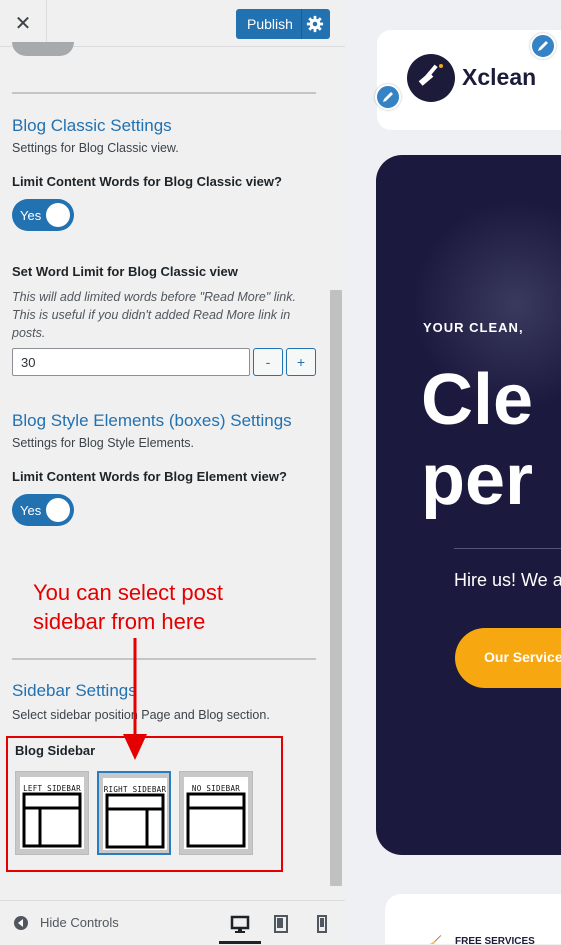  What do you see at coordinates (499, 77) in the screenshot?
I see `logo-text: Xclean` at bounding box center [499, 77].